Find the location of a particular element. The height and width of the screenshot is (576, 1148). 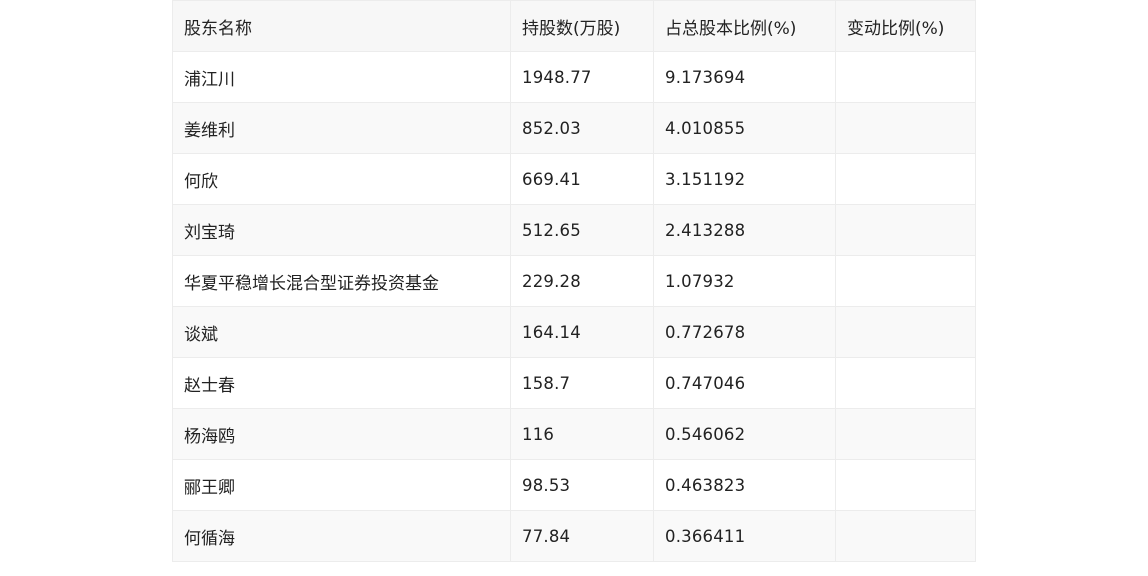

cell-shares: 512.65 is located at coordinates (582, 230).